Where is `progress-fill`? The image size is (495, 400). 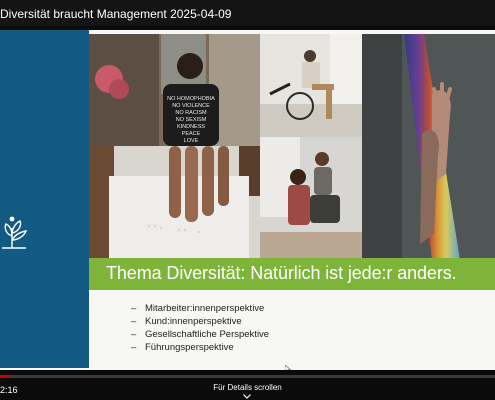
progress-fill is located at coordinates (5, 376).